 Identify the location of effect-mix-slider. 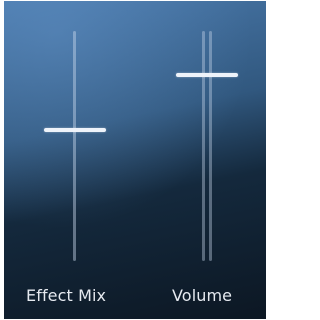
(75, 146).